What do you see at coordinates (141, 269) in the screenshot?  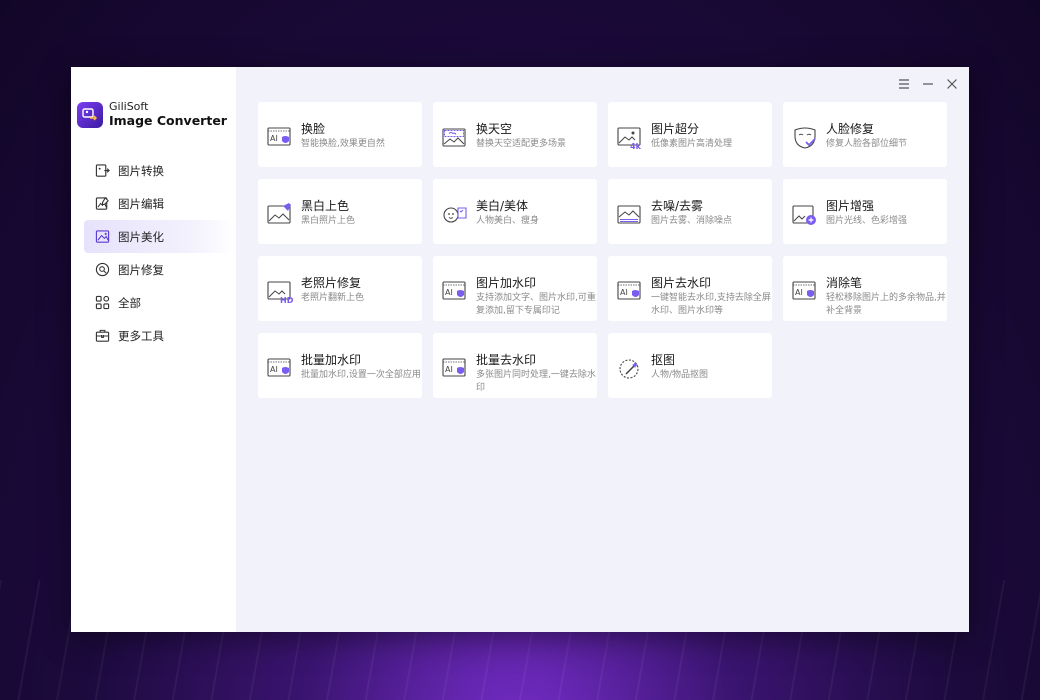 I see `sidebar-item-label: 图片修复` at bounding box center [141, 269].